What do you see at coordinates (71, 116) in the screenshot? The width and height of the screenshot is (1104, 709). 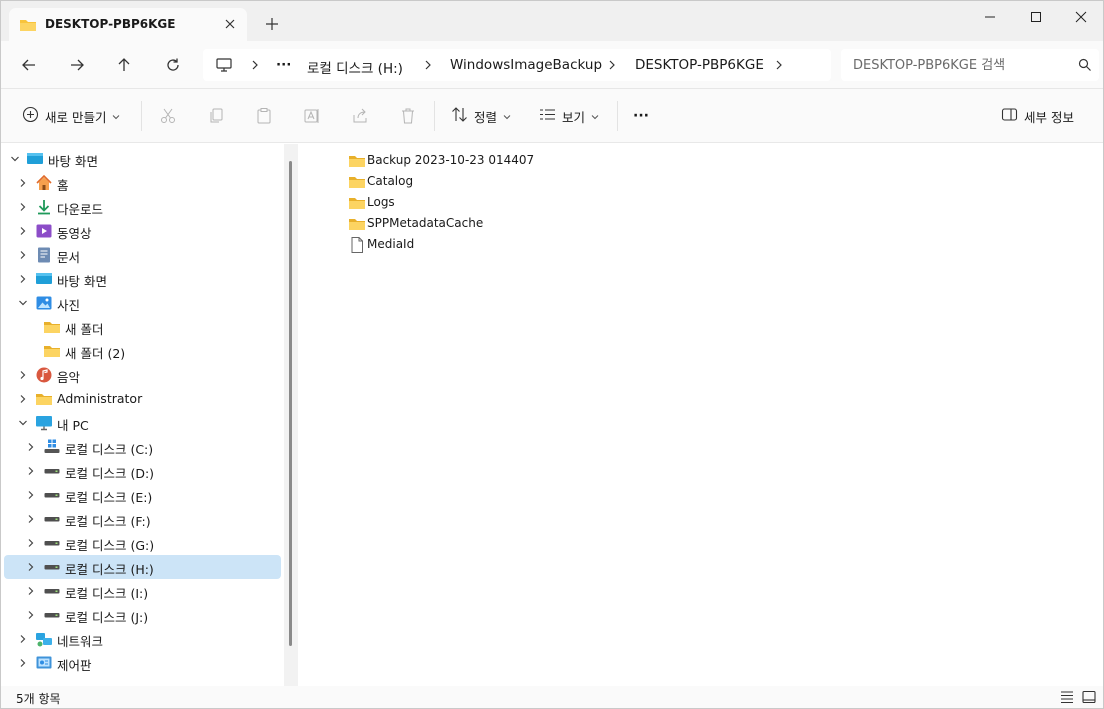 I see `new-button: 새로 만들기` at bounding box center [71, 116].